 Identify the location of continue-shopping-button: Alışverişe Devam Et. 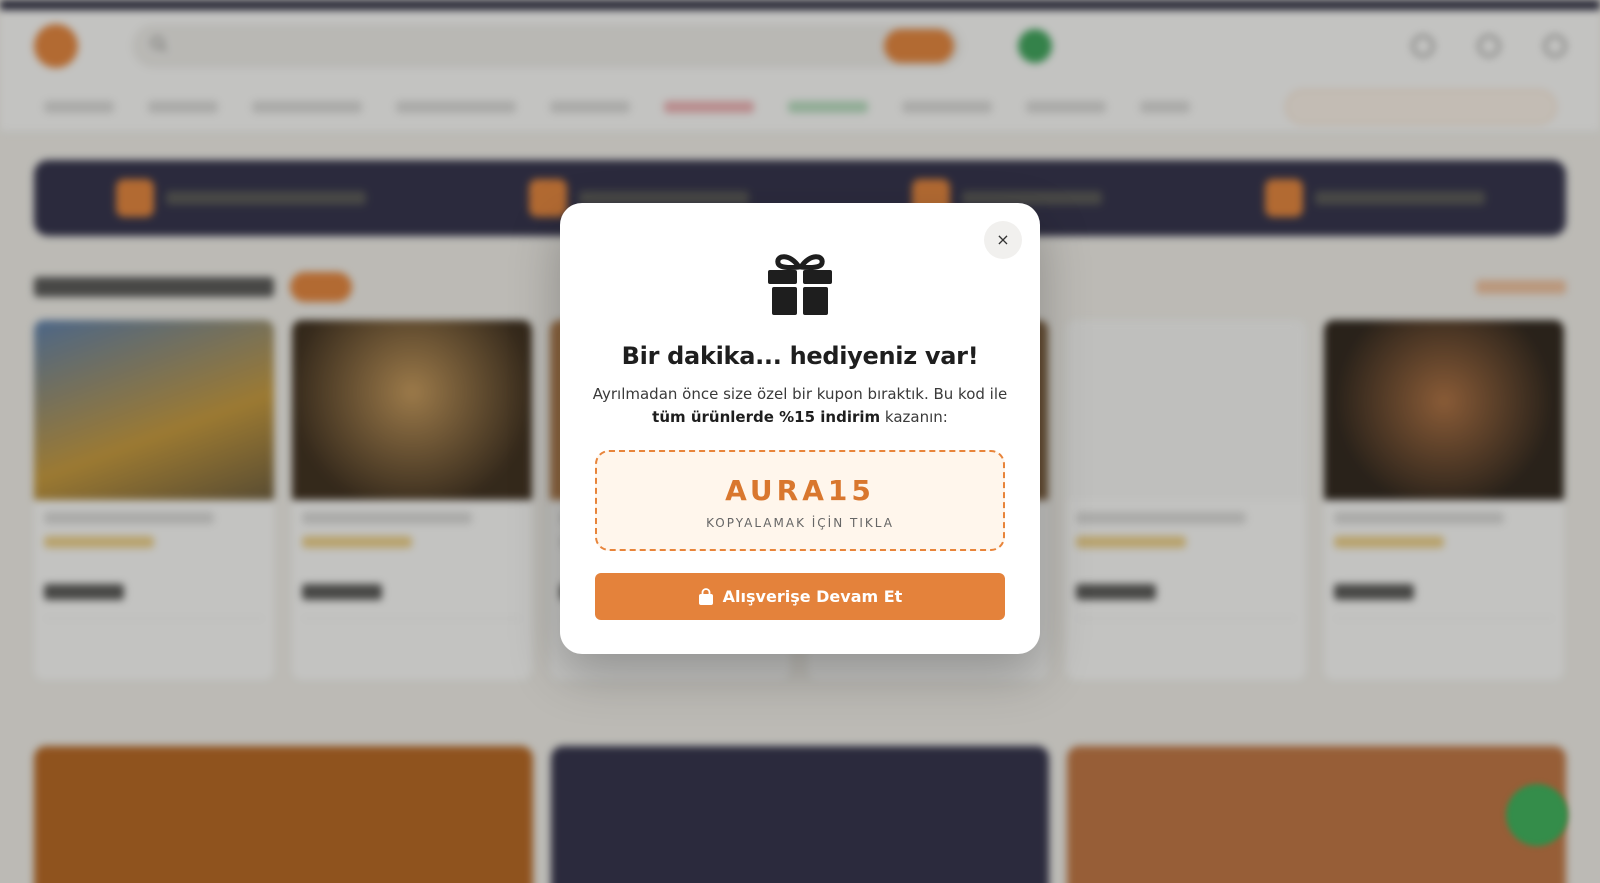
(800, 596).